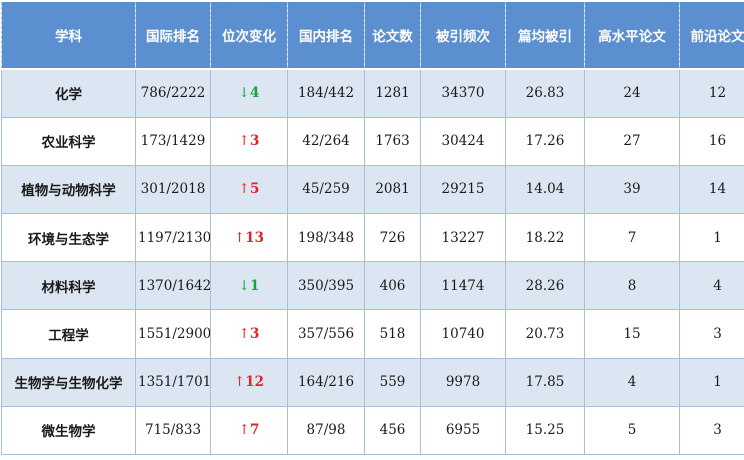  What do you see at coordinates (69, 93) in the screenshot?
I see `cell-subject: 化学` at bounding box center [69, 93].